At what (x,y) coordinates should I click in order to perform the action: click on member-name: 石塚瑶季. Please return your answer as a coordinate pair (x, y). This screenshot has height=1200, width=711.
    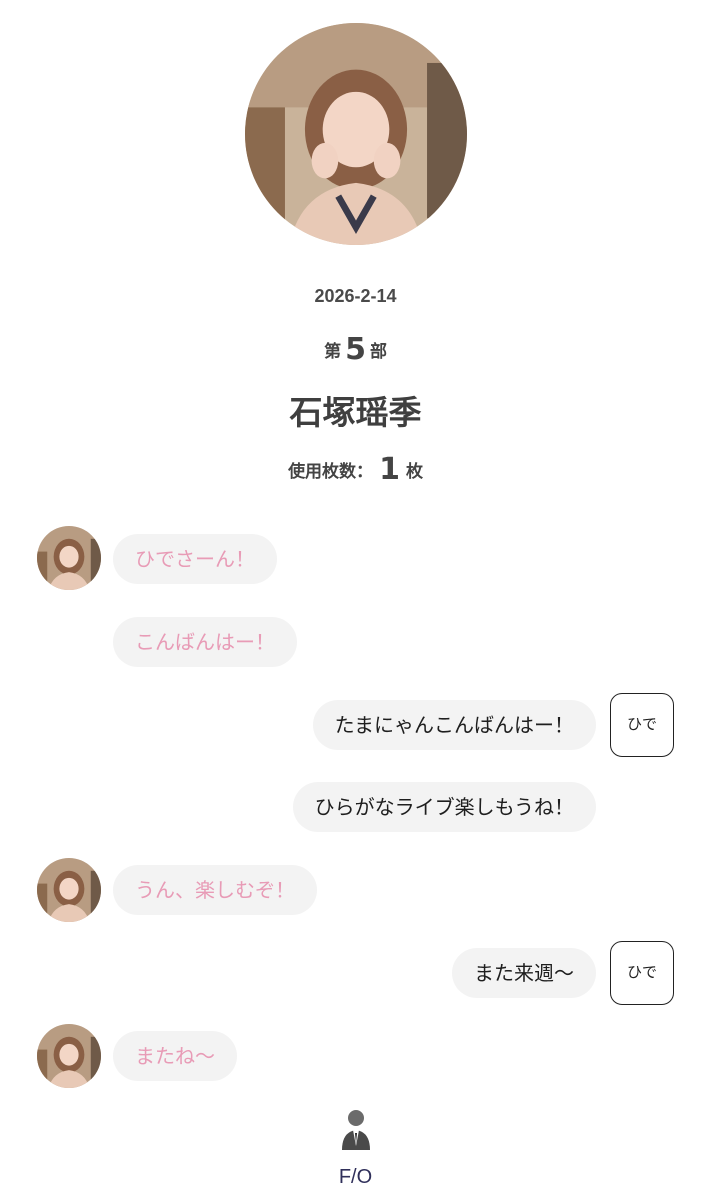
    Looking at the image, I should click on (355, 412).